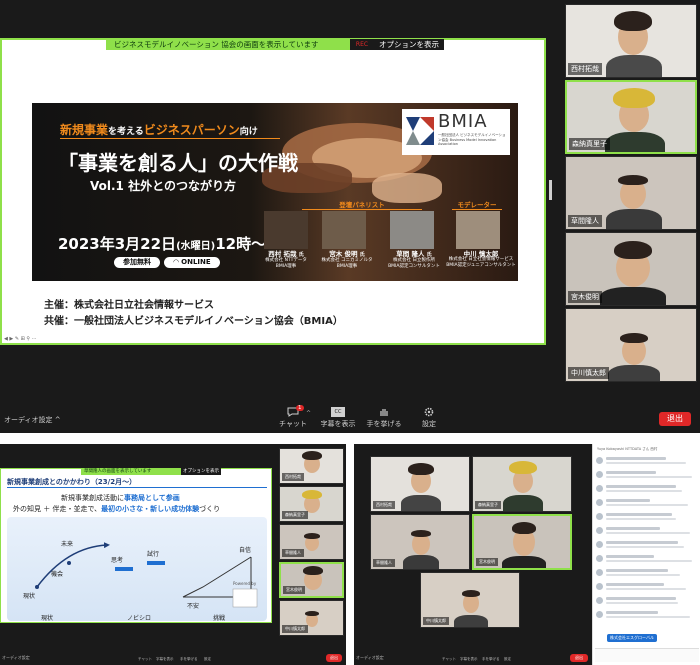  What do you see at coordinates (487, 562) in the screenshot?
I see `participant-name: 宮木俊明` at bounding box center [487, 562].